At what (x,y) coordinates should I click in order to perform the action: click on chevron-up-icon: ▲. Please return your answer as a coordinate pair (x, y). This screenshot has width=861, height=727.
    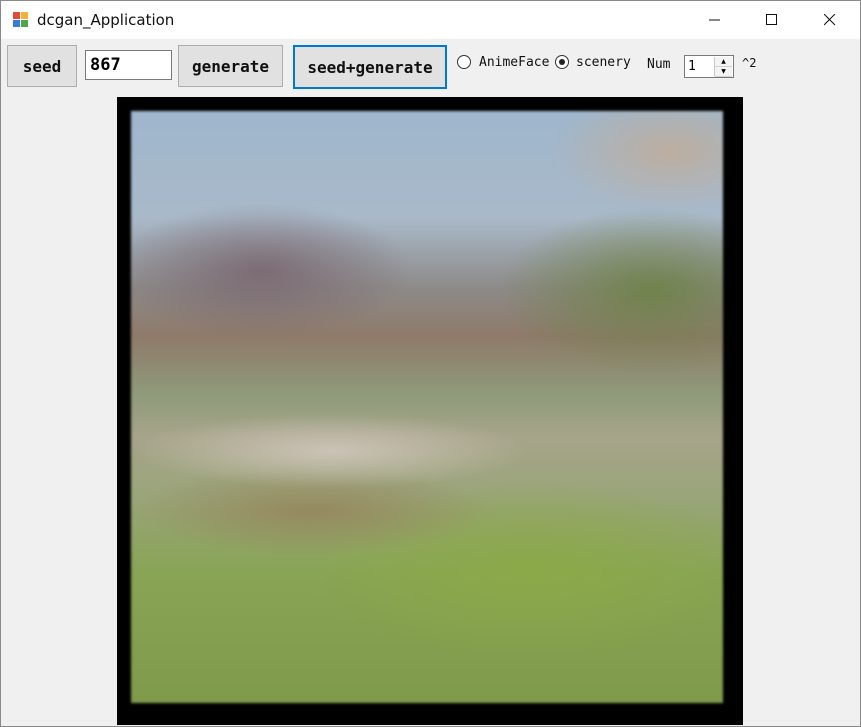
    Looking at the image, I should click on (723, 62).